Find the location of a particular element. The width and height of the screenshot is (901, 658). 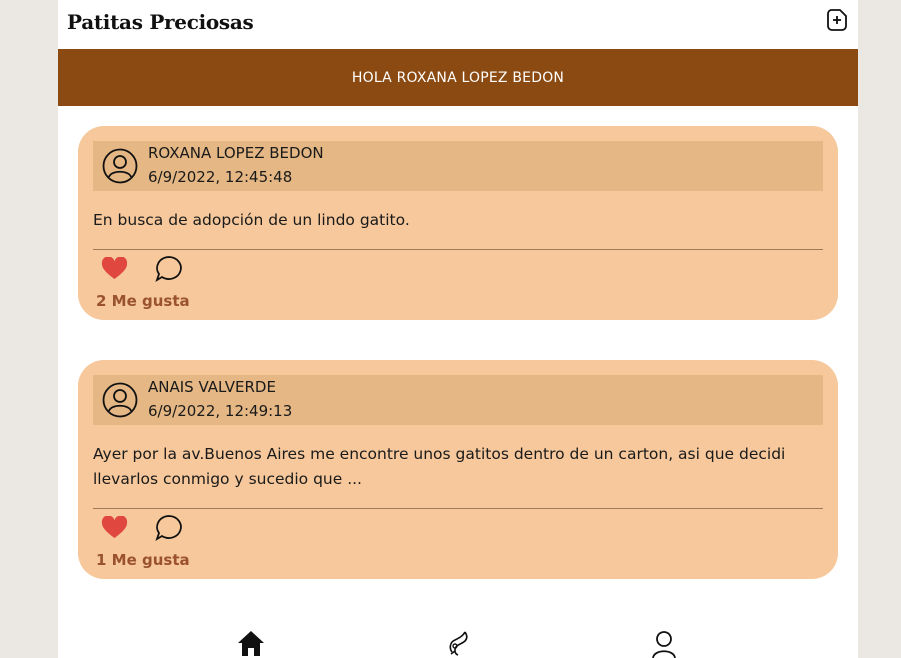

post-header: ANAIS VALVERDE 6/9/2022, 12:49:13 is located at coordinates (458, 400).